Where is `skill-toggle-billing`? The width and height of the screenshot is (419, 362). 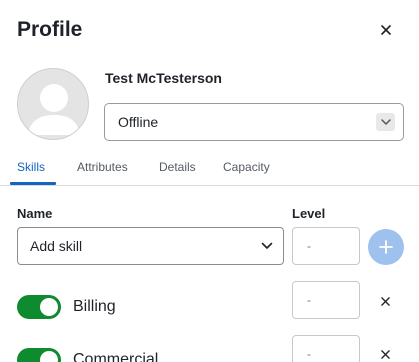
skill-toggle-billing is located at coordinates (39, 307).